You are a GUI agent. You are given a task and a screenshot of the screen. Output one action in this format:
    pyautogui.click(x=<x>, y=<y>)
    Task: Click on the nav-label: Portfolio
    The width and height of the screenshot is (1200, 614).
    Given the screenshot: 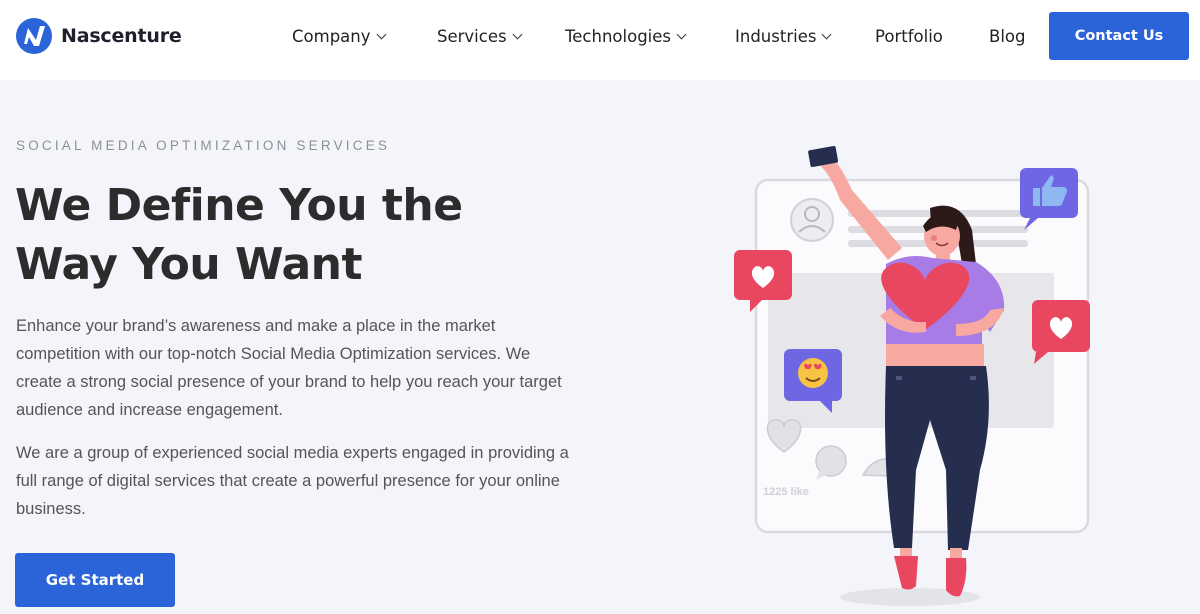 What is the action you would take?
    pyautogui.click(x=909, y=36)
    